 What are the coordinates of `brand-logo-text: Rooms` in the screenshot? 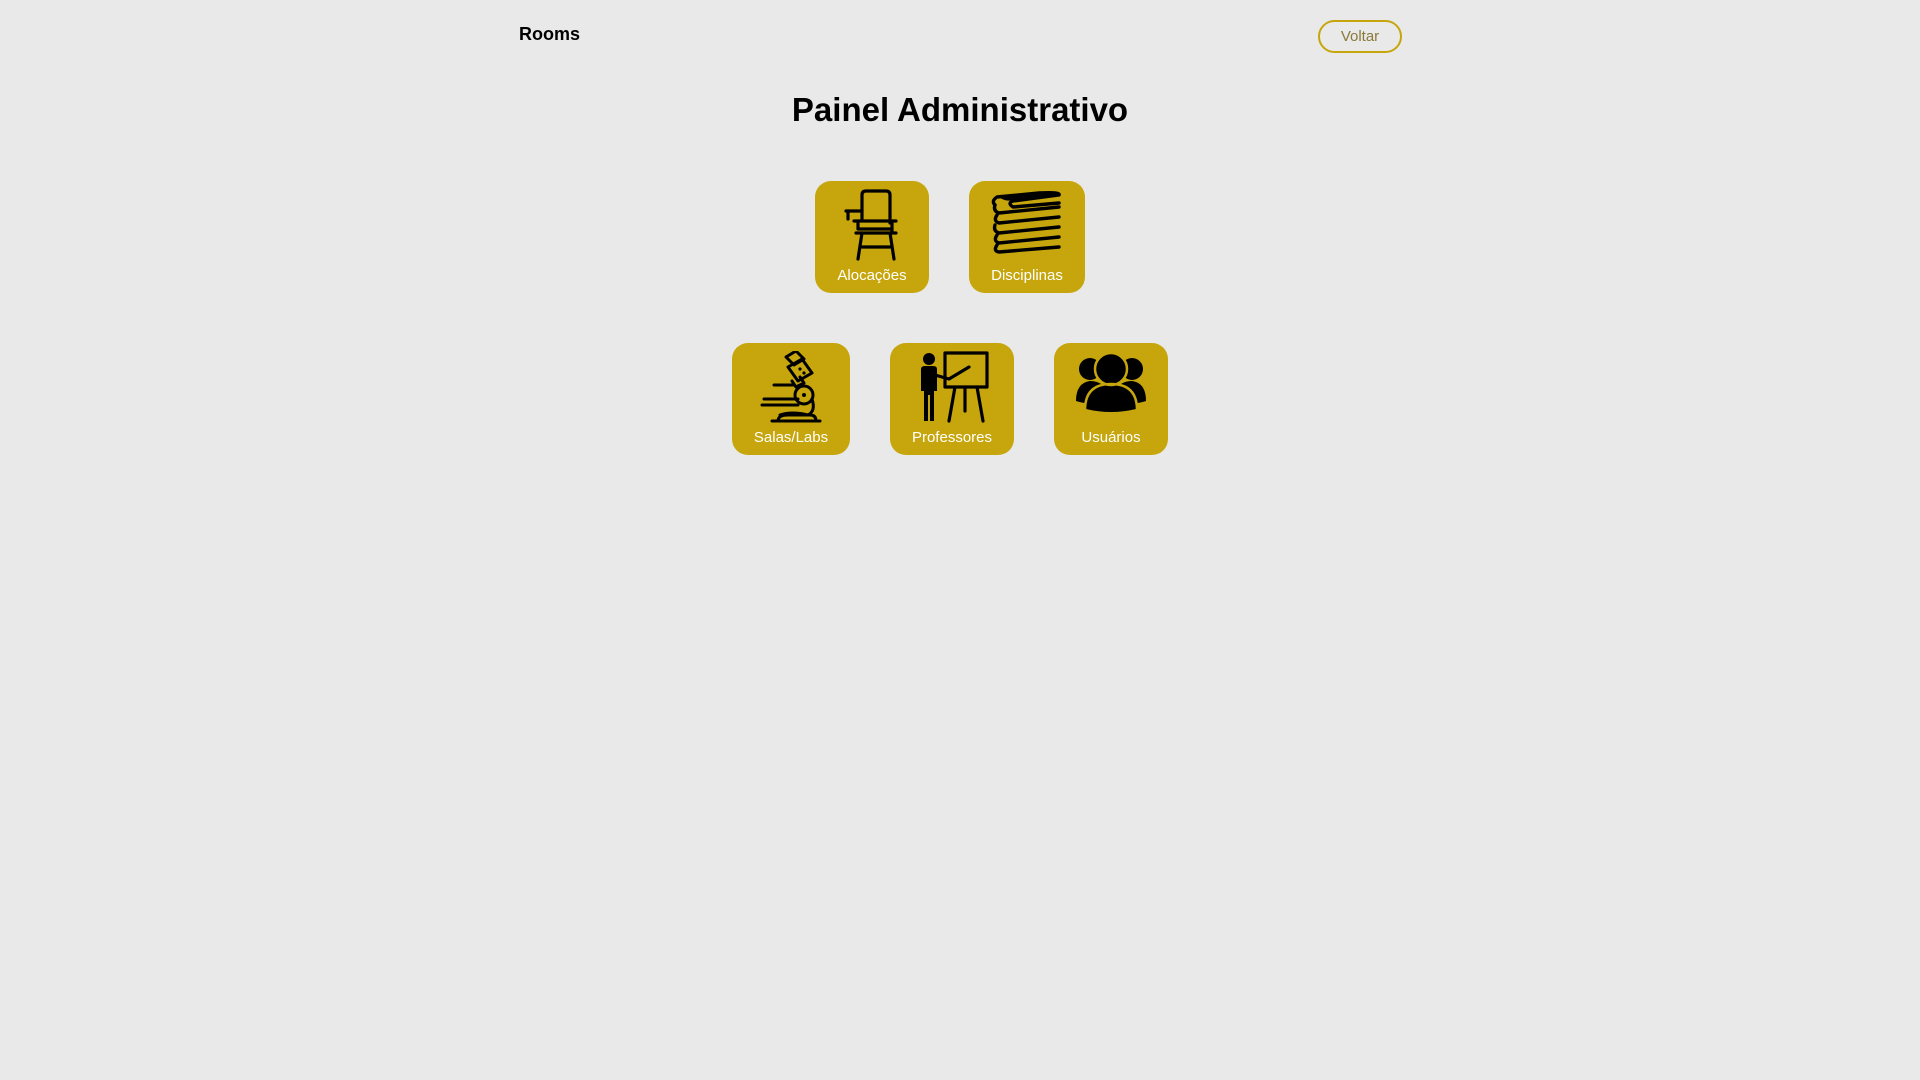 It's located at (549, 34).